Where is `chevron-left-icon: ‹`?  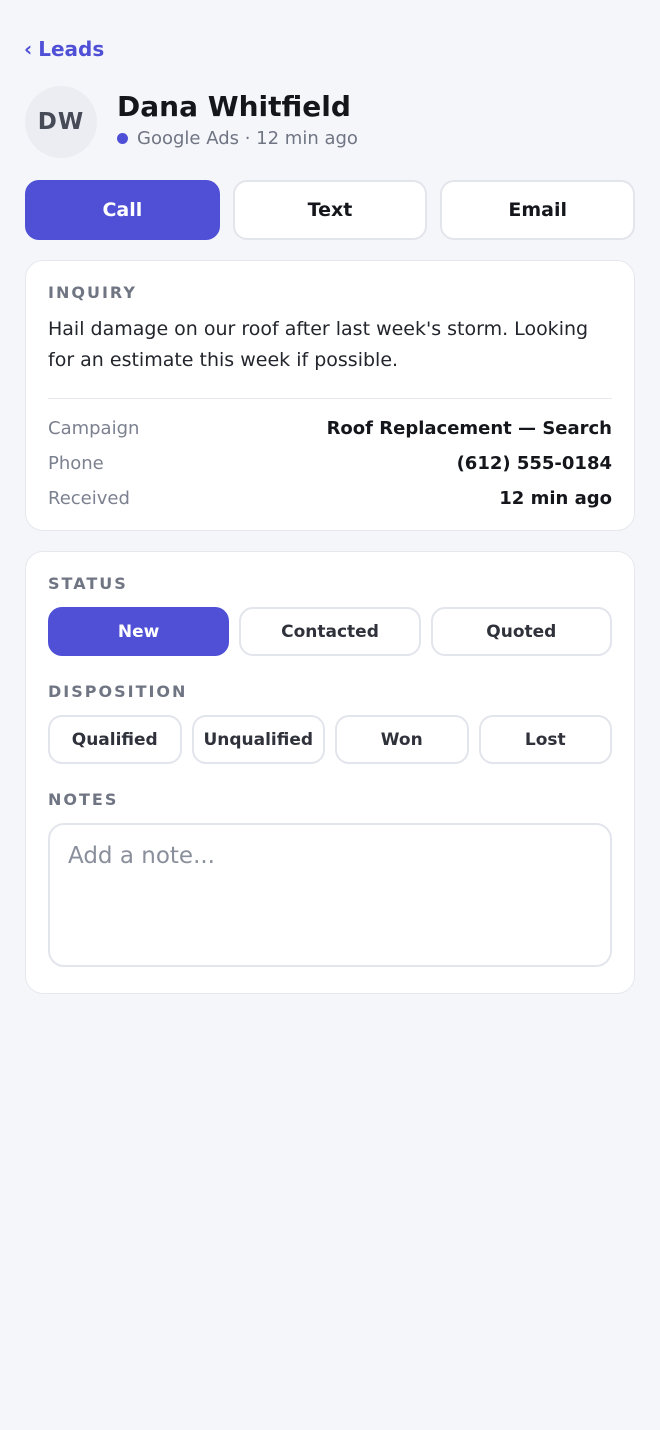 chevron-left-icon: ‹ is located at coordinates (28, 49).